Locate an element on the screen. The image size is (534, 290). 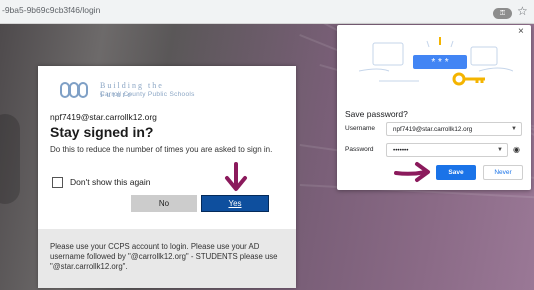
username-label: Username is located at coordinates (360, 128).